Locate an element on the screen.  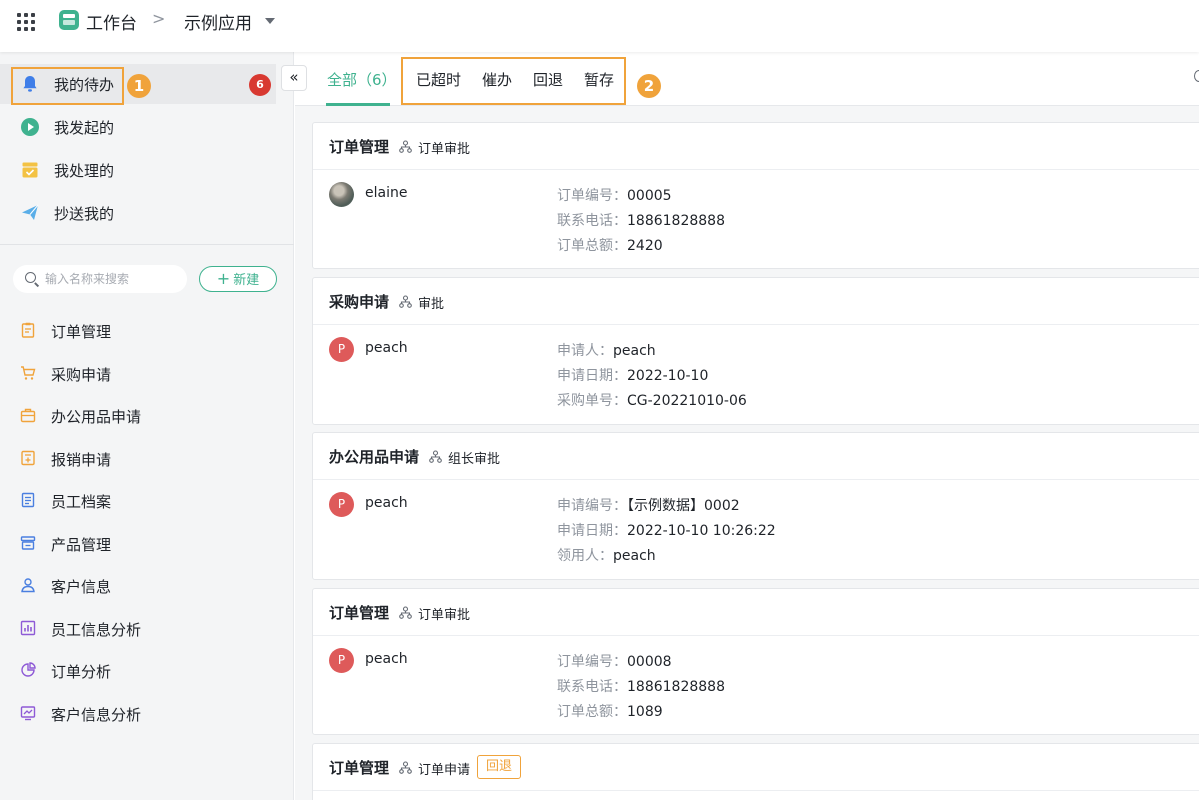
sidebar-item-label: 报销申请 is located at coordinates (81, 460).